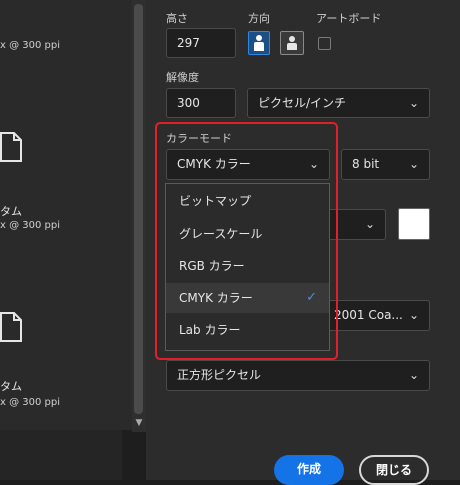 This screenshot has height=485, width=460. I want to click on scroll-down-icon: ▼, so click(139, 423).